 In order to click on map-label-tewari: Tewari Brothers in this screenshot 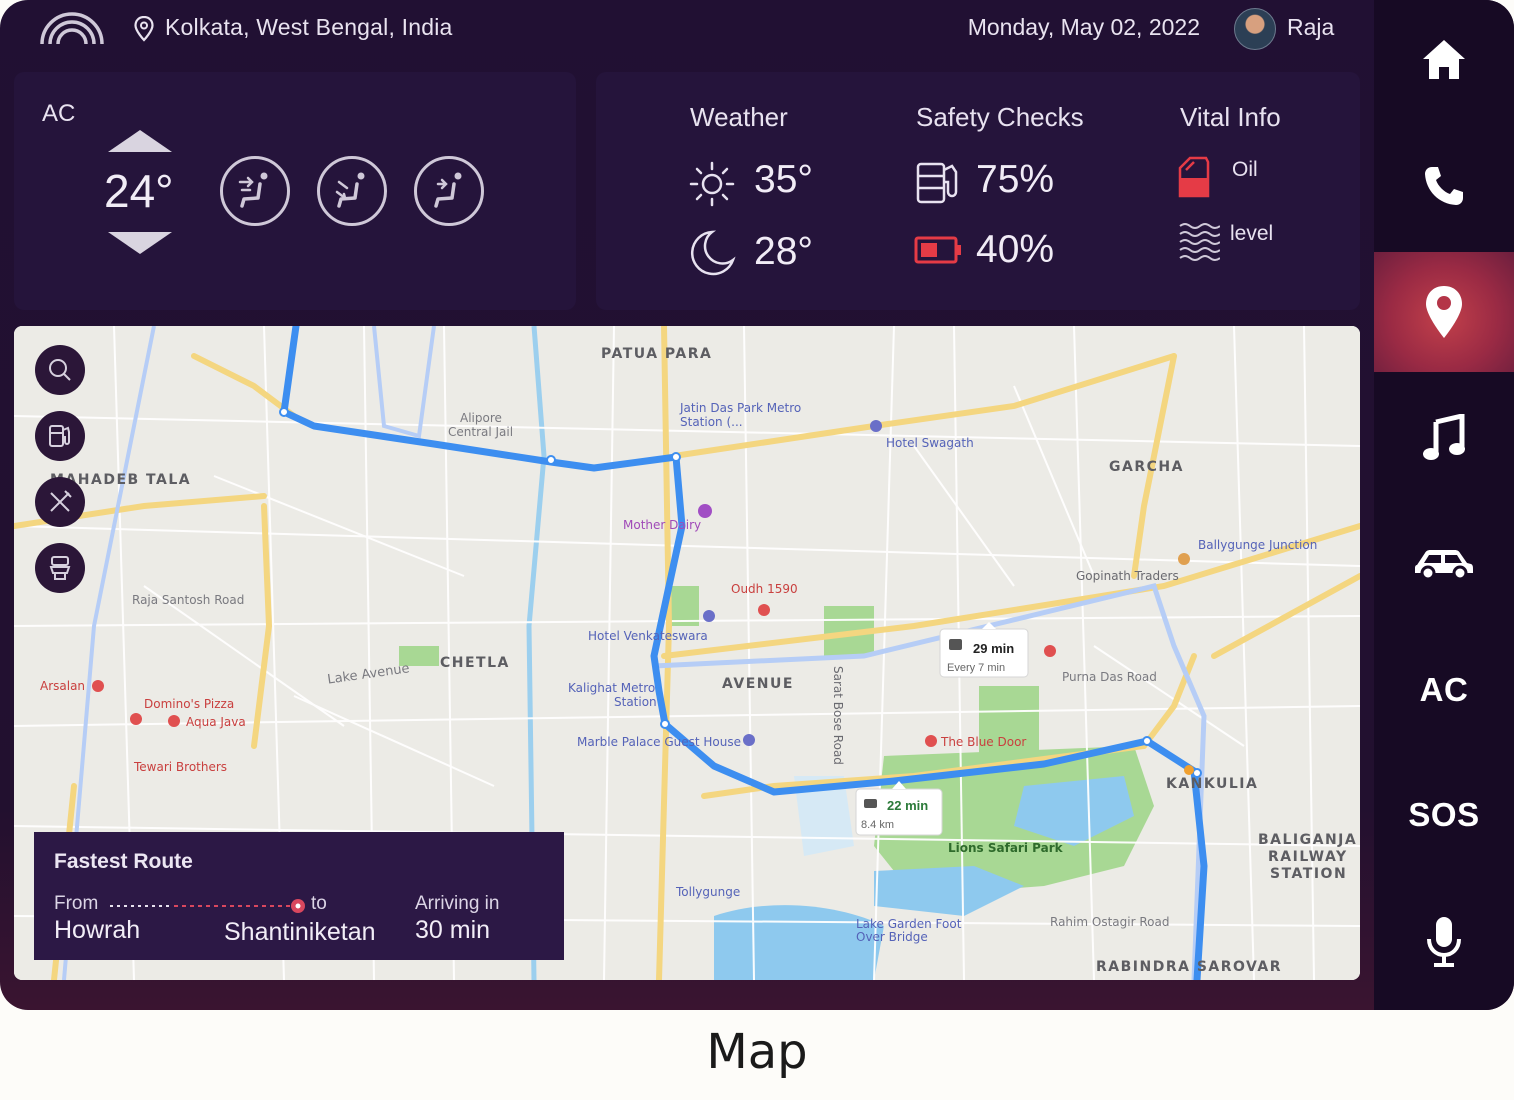, I will do `click(180, 767)`.